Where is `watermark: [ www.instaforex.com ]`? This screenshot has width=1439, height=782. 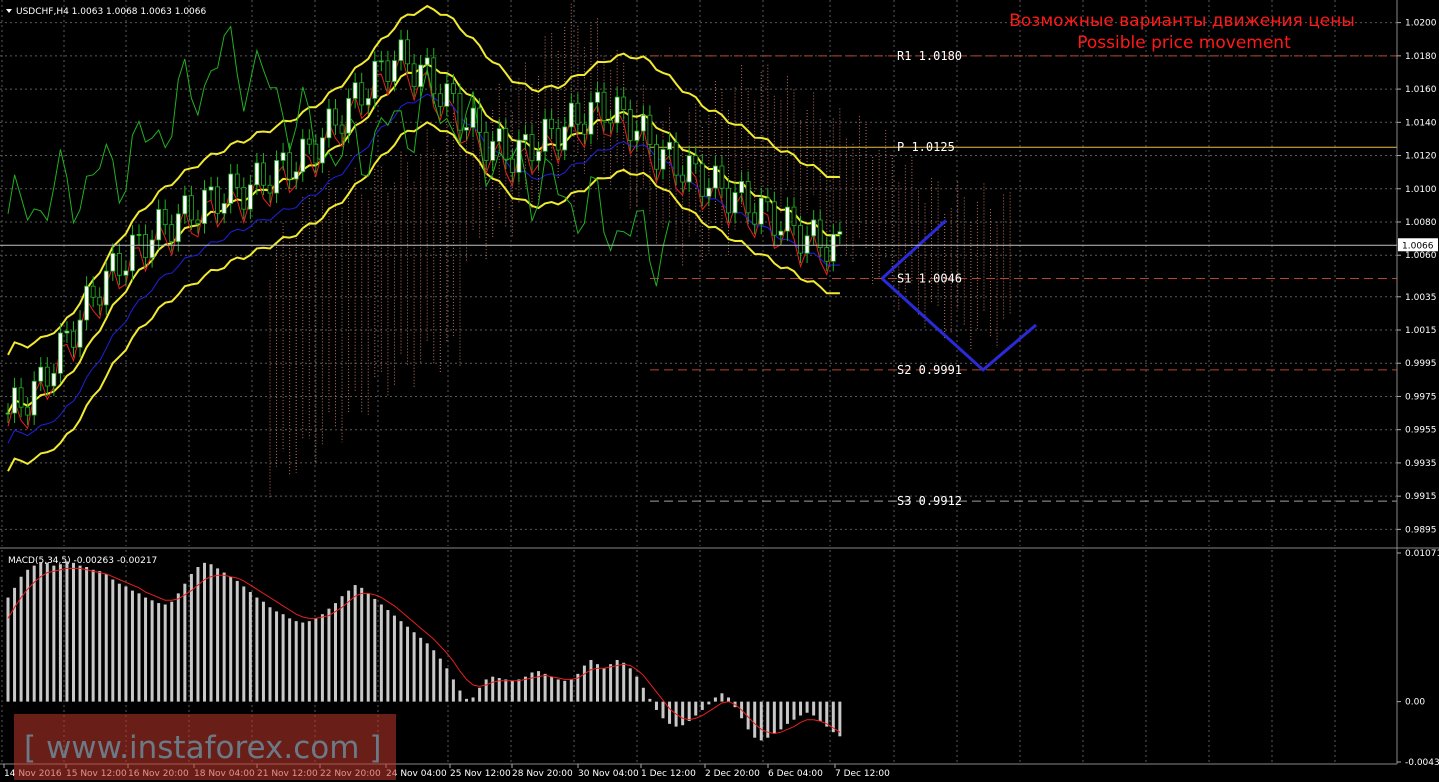
watermark: [ www.instaforex.com ] is located at coordinates (205, 747).